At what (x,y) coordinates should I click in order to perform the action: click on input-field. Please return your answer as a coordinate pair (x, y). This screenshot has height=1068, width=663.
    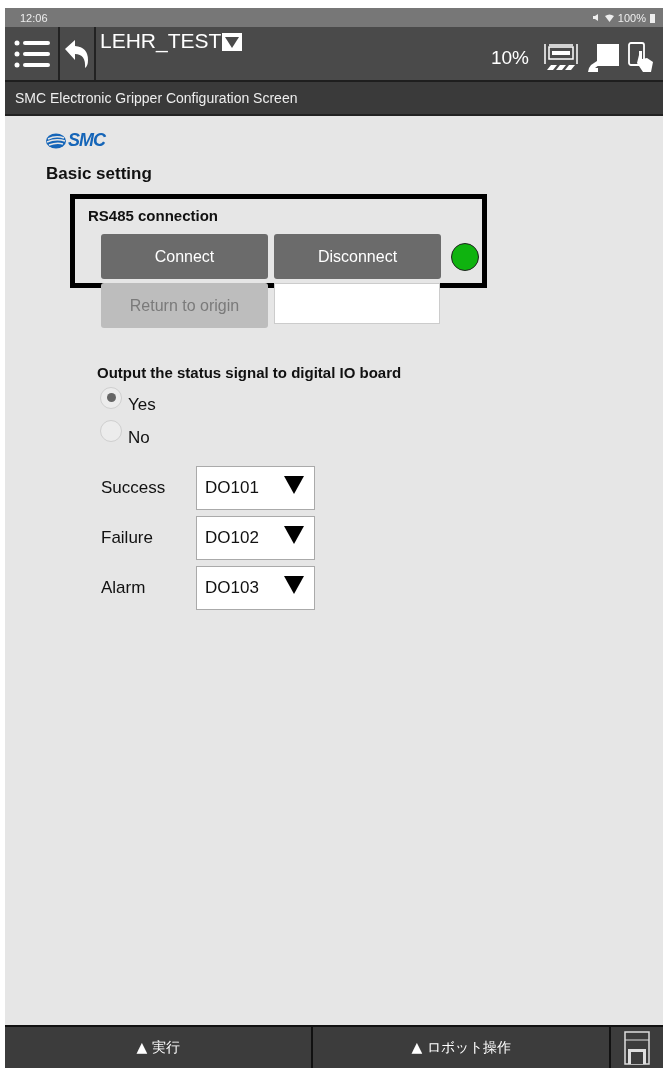
    Looking at the image, I should click on (357, 303).